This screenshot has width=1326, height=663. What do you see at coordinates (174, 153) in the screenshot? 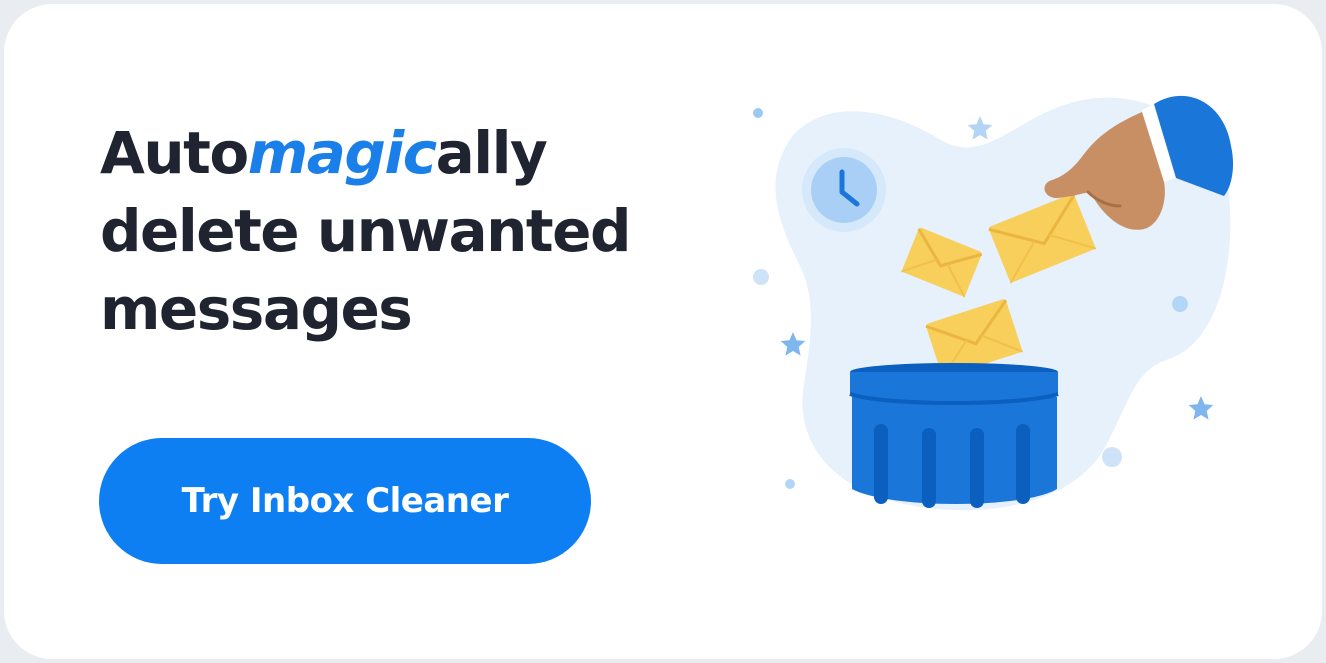
I see `headline-word-auto: Auto` at bounding box center [174, 153].